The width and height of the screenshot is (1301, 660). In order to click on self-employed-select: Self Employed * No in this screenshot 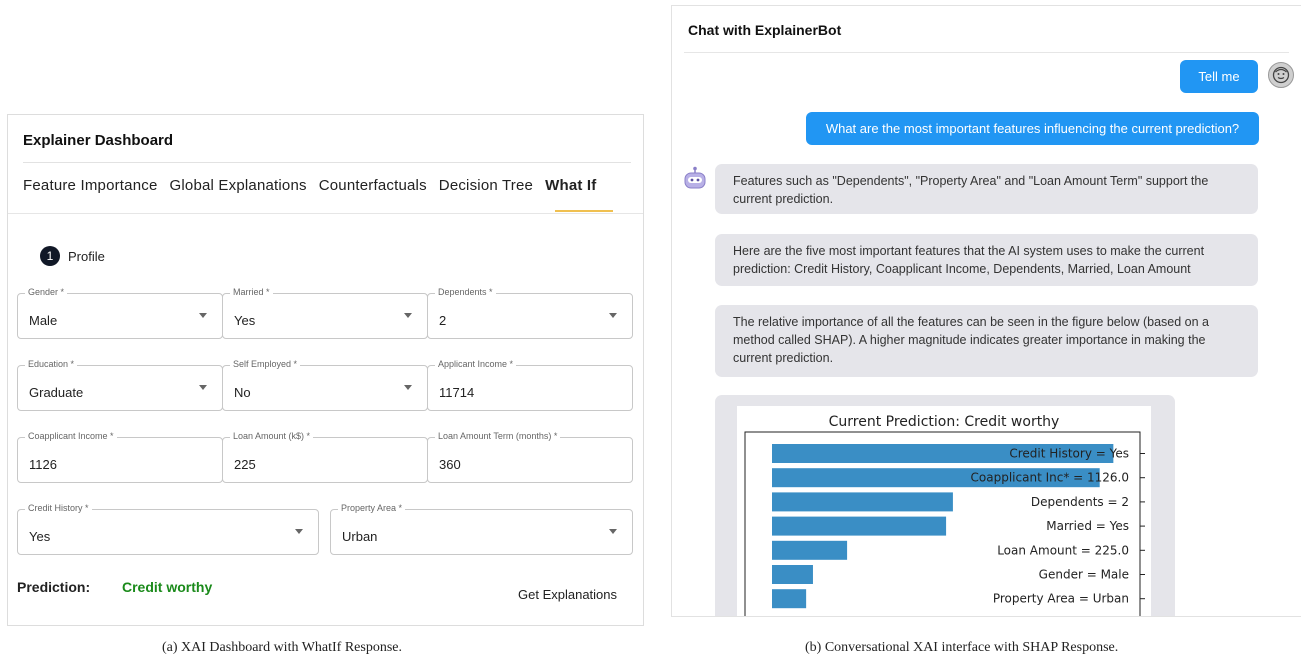, I will do `click(325, 385)`.